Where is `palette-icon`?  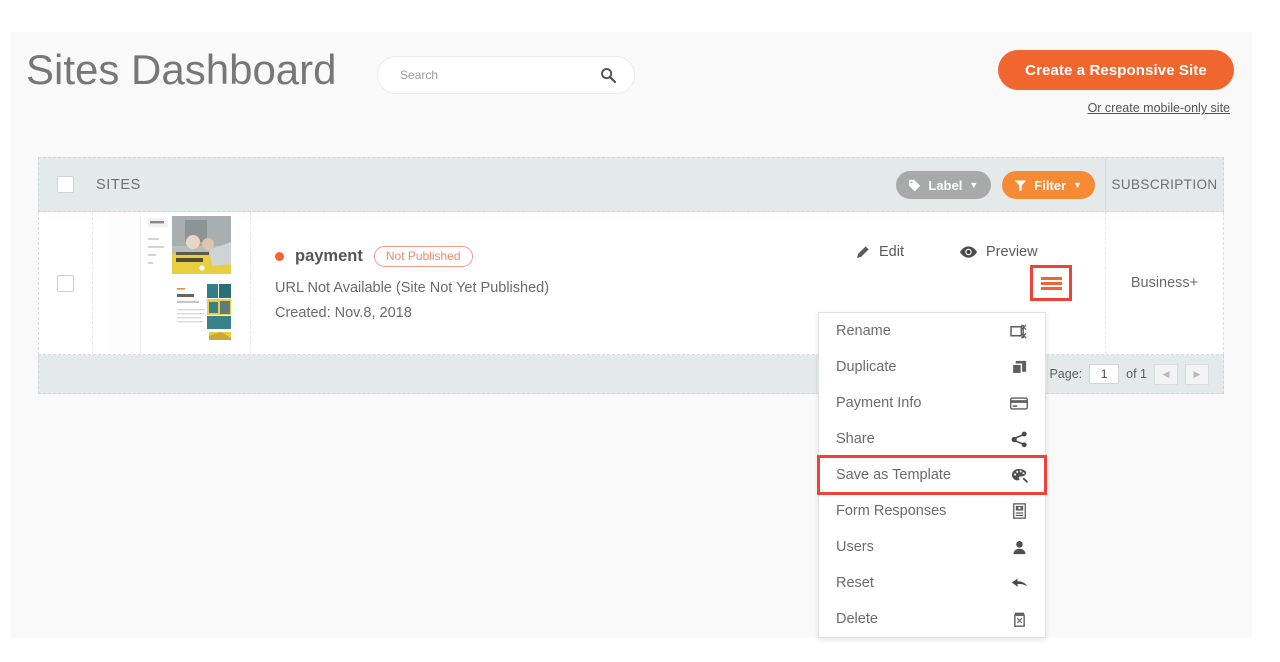 palette-icon is located at coordinates (1019, 475).